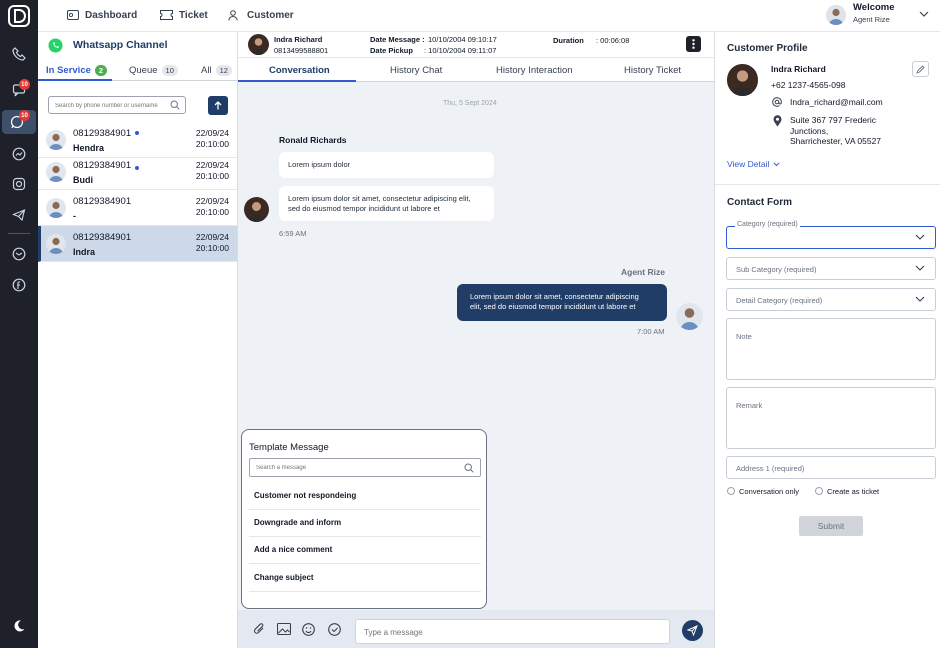  What do you see at coordinates (89, 148) in the screenshot?
I see `conversation-name: Hendra` at bounding box center [89, 148].